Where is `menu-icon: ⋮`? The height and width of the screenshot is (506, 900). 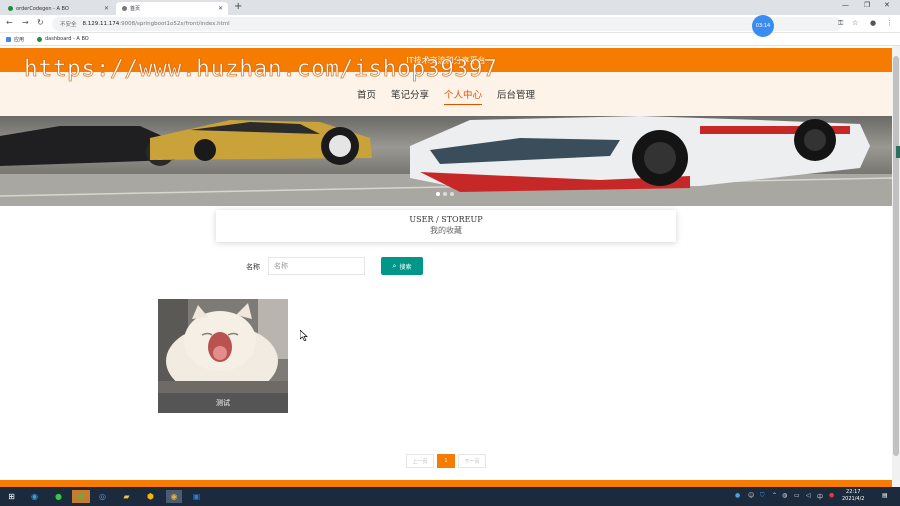 menu-icon: ⋮ is located at coordinates (889, 23).